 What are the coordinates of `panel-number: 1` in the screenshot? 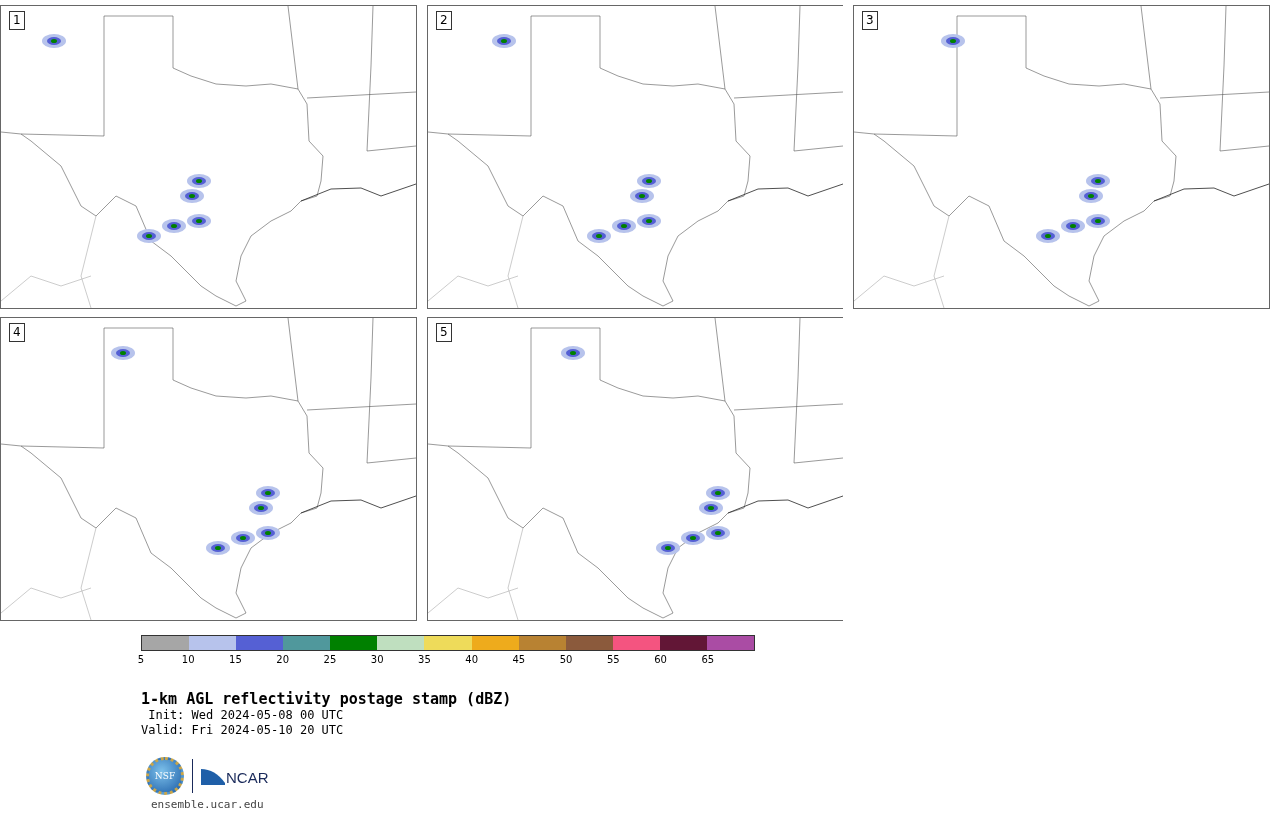 It's located at (17, 20).